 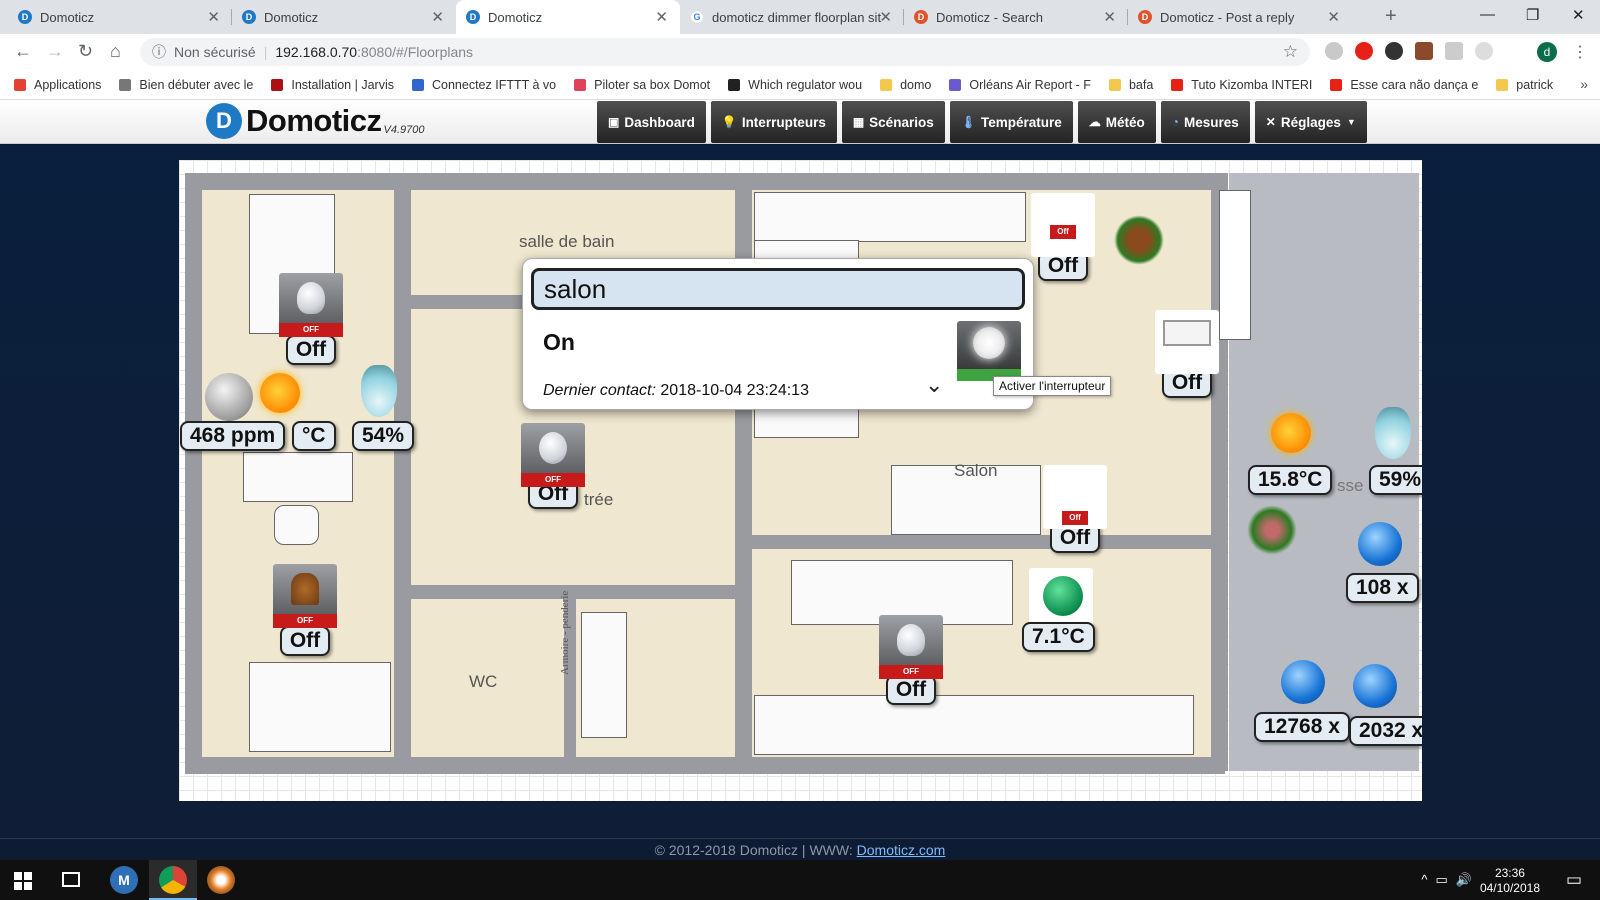 I want to click on security-label: Non sécurisé, so click(x=215, y=52).